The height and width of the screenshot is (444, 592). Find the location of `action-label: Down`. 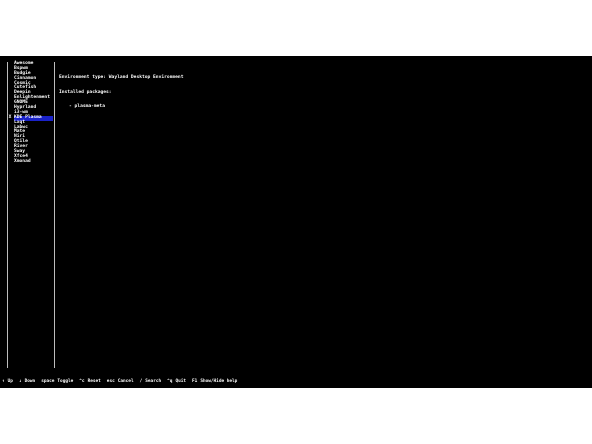

action-label: Down is located at coordinates (30, 381).